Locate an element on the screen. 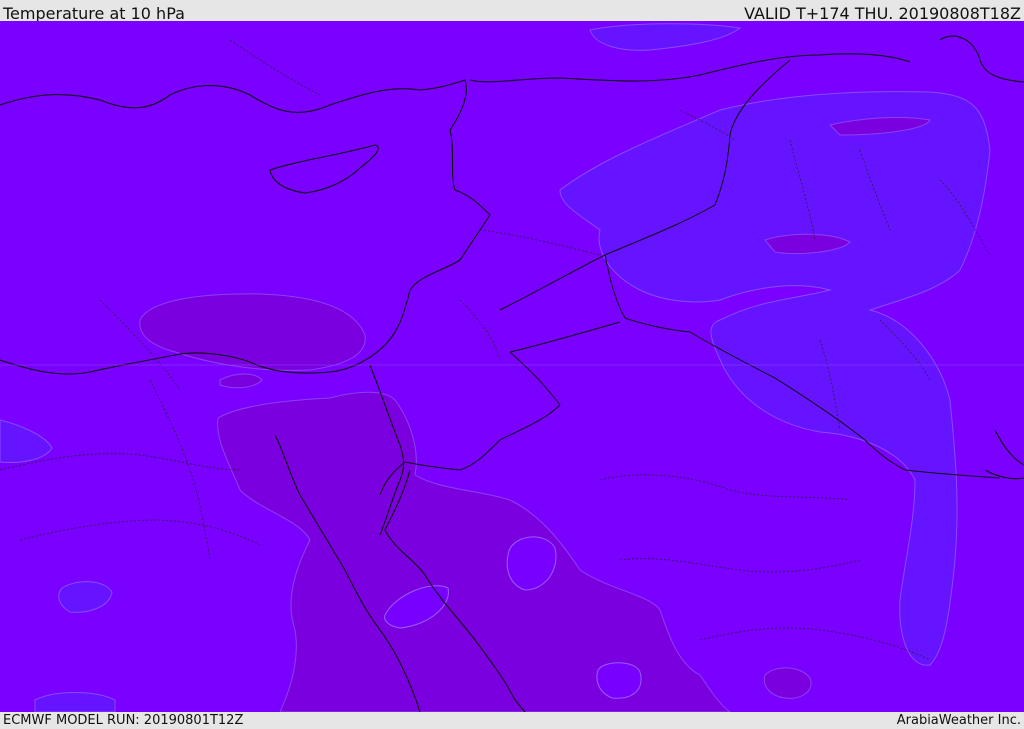 This screenshot has width=1024, height=729. model-run-label: ECMWF MODEL RUN: 20190801T12Z is located at coordinates (123, 720).